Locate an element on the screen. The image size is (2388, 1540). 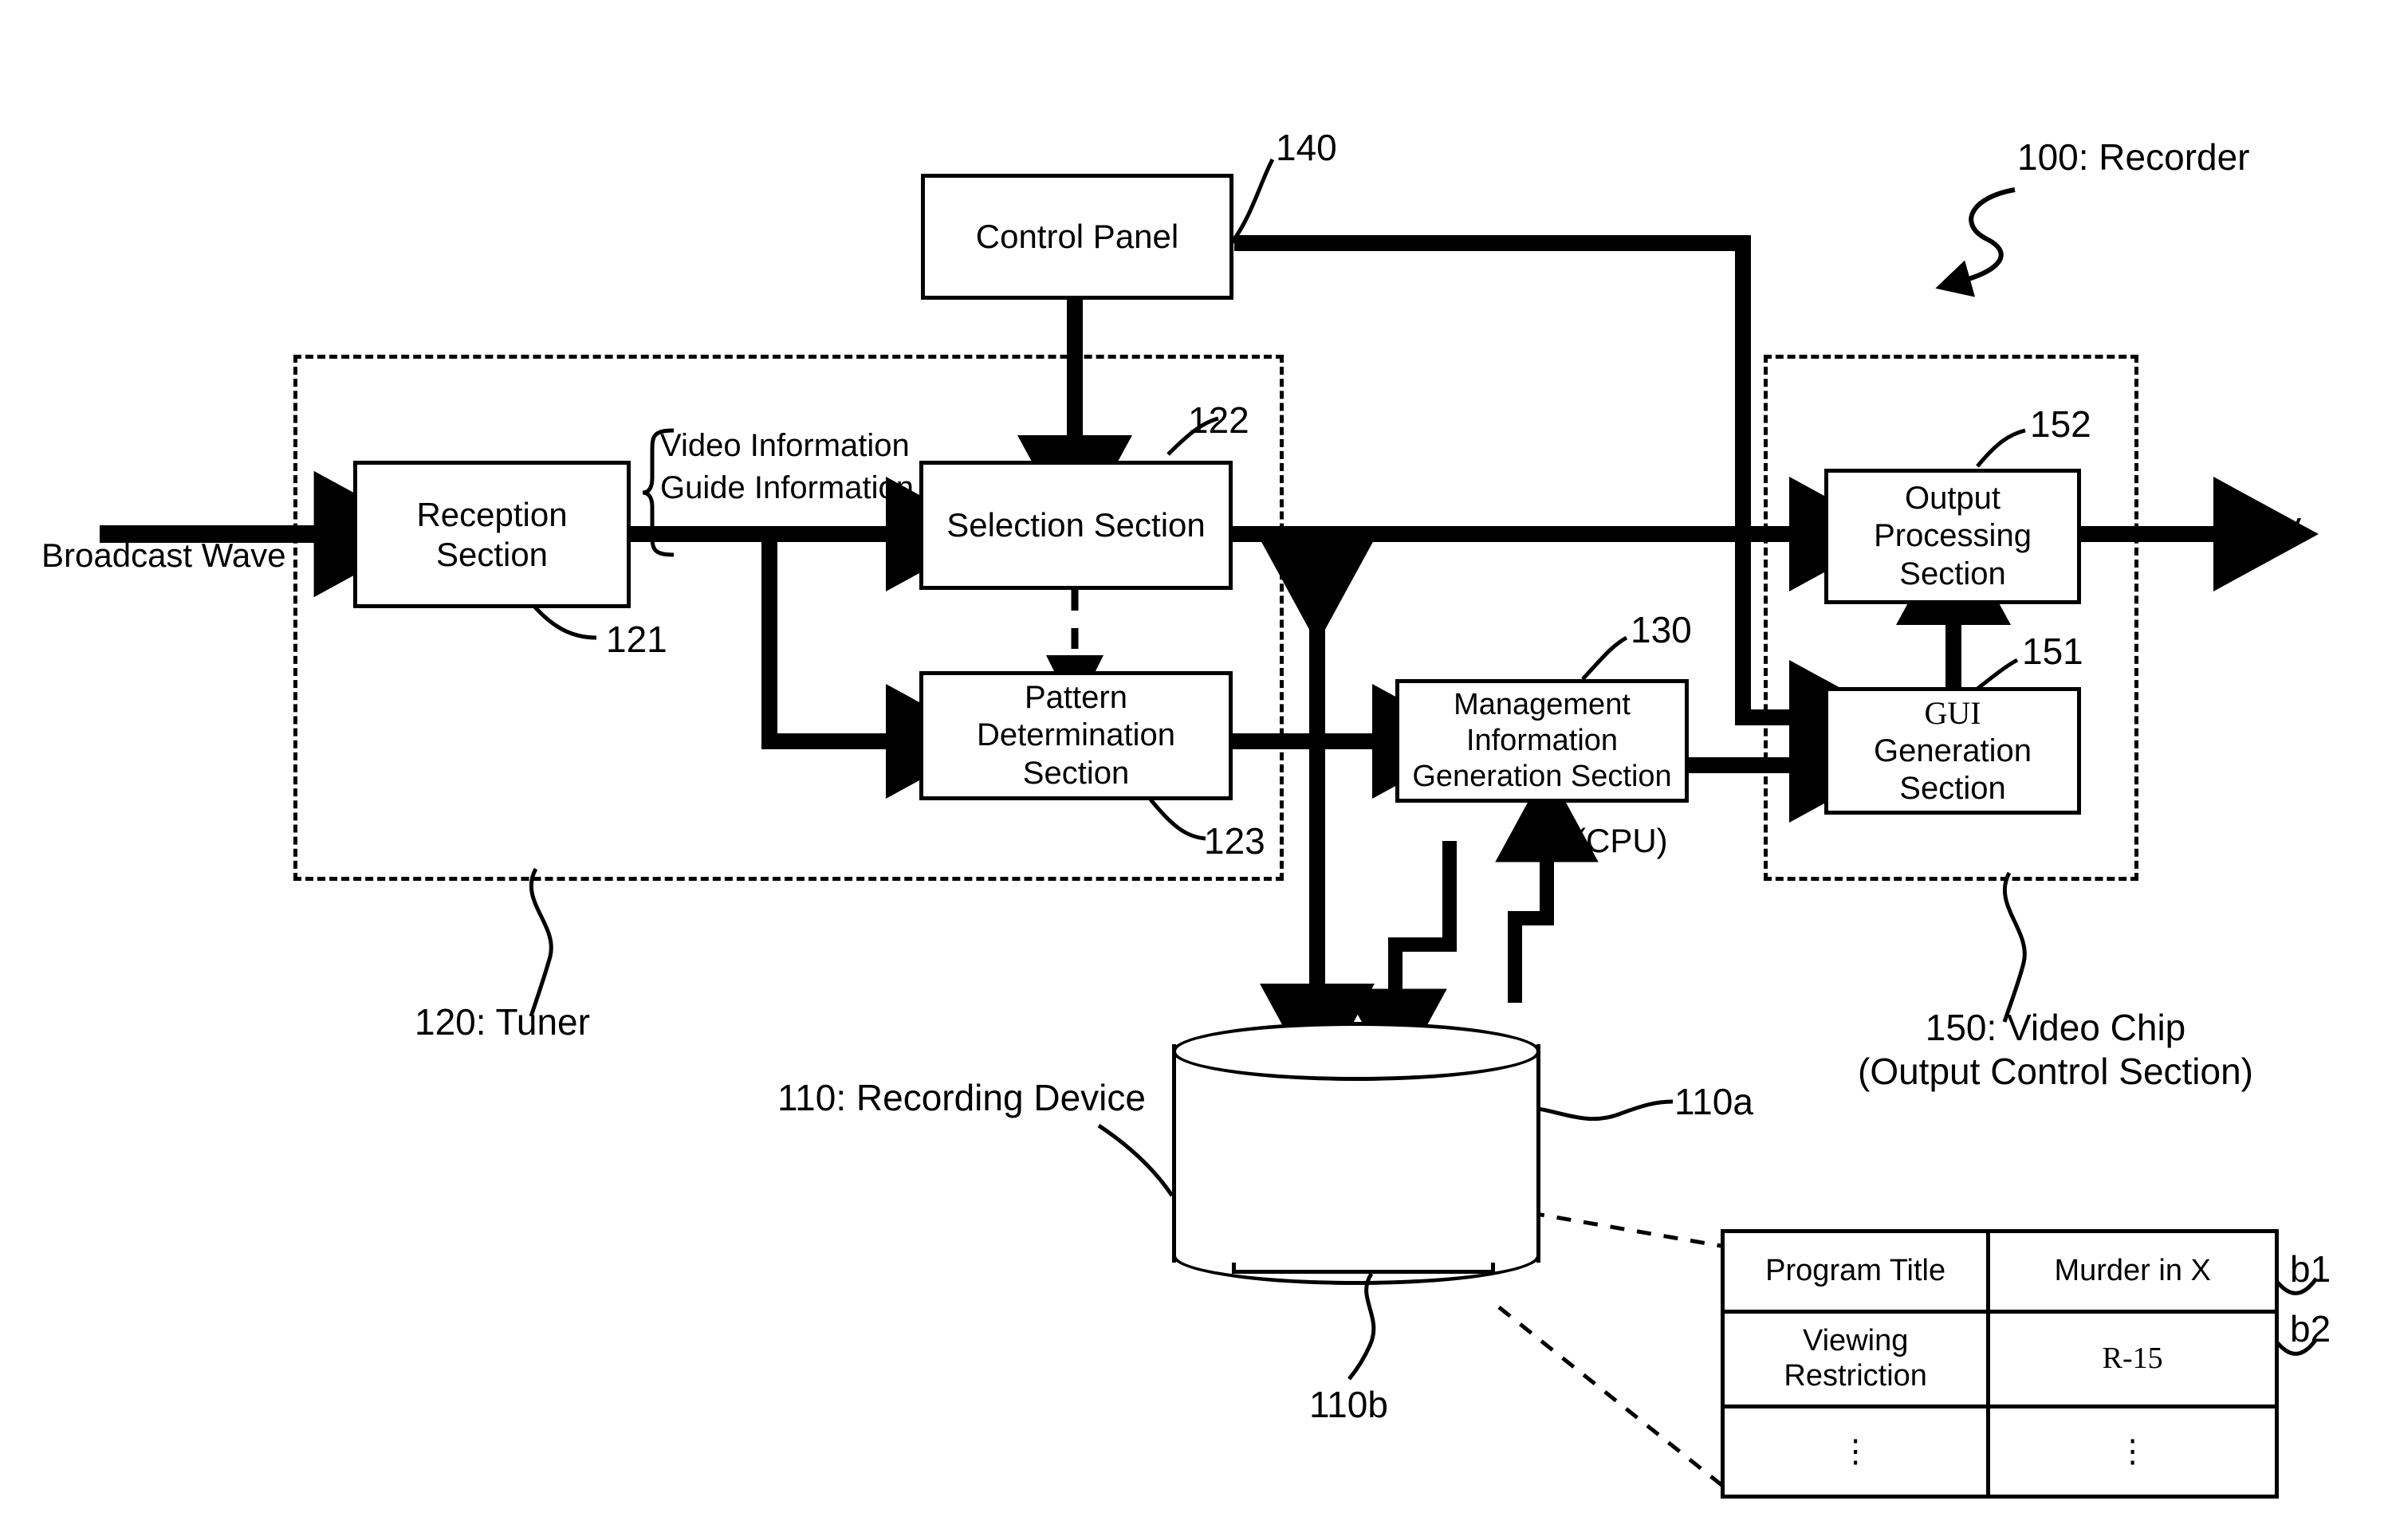
reception-section-label: Reception Section is located at coordinates (492, 534).